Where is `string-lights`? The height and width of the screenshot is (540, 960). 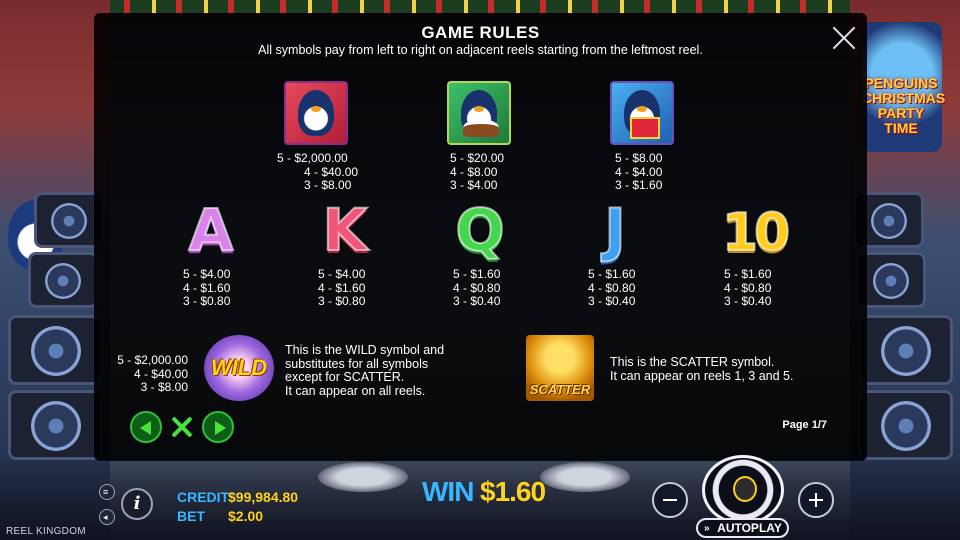
string-lights is located at coordinates (480, 7).